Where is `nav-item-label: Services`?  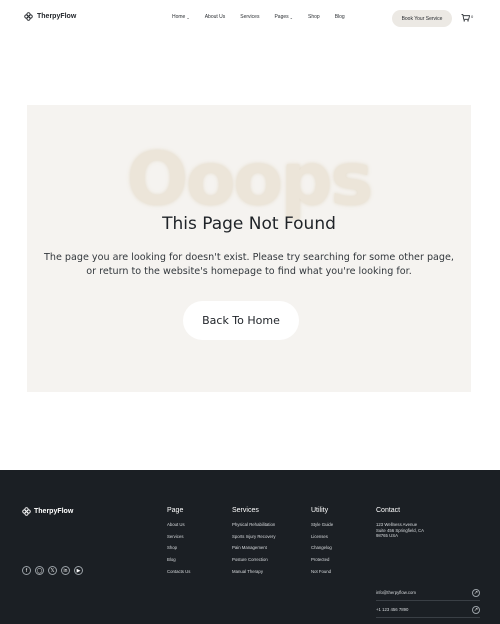
nav-item-label: Services is located at coordinates (250, 17).